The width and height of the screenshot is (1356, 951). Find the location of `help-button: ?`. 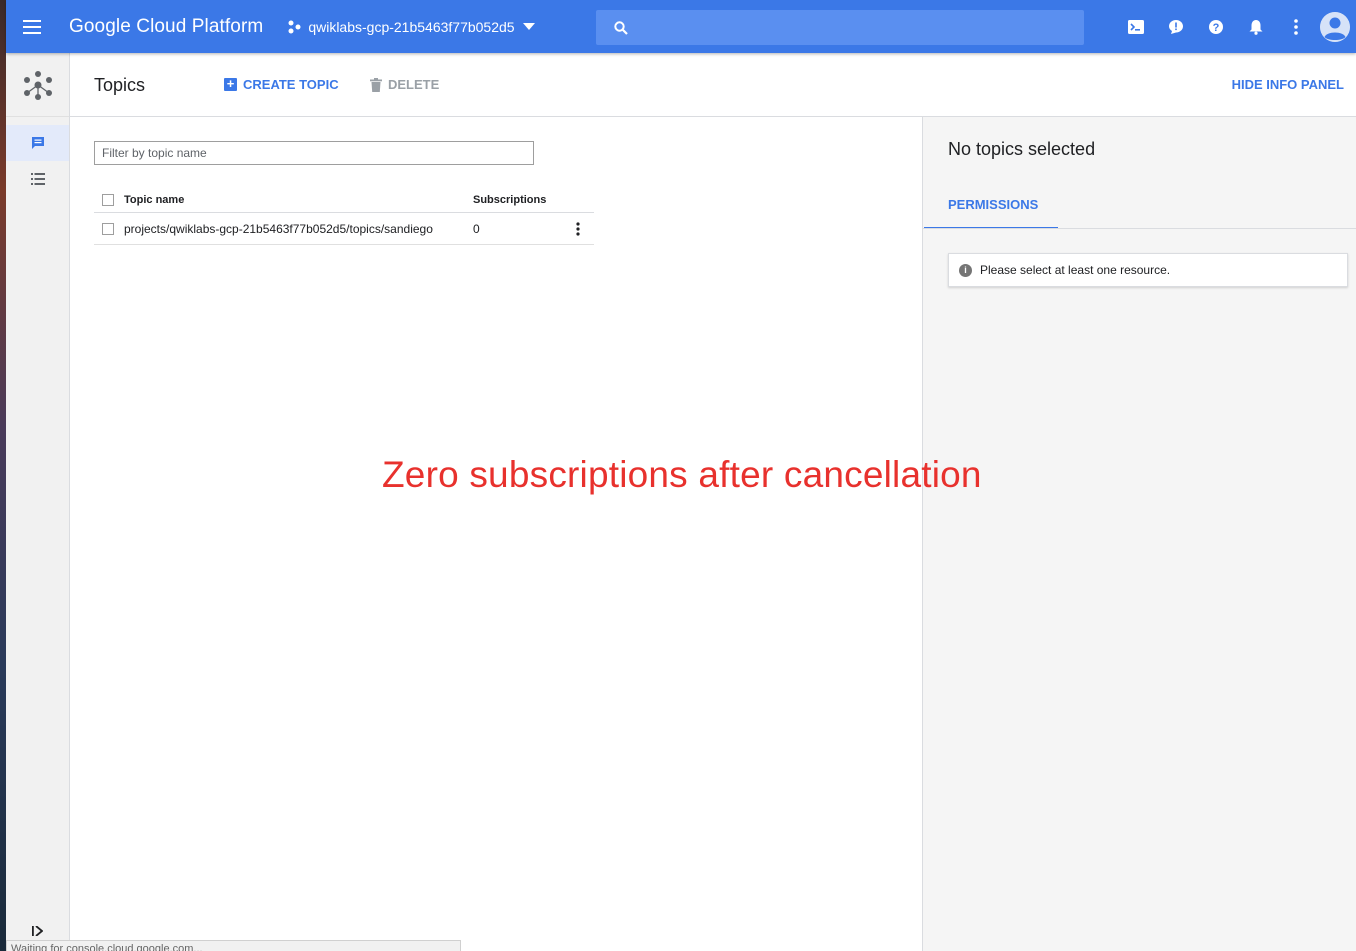

help-button: ? is located at coordinates (1216, 26).